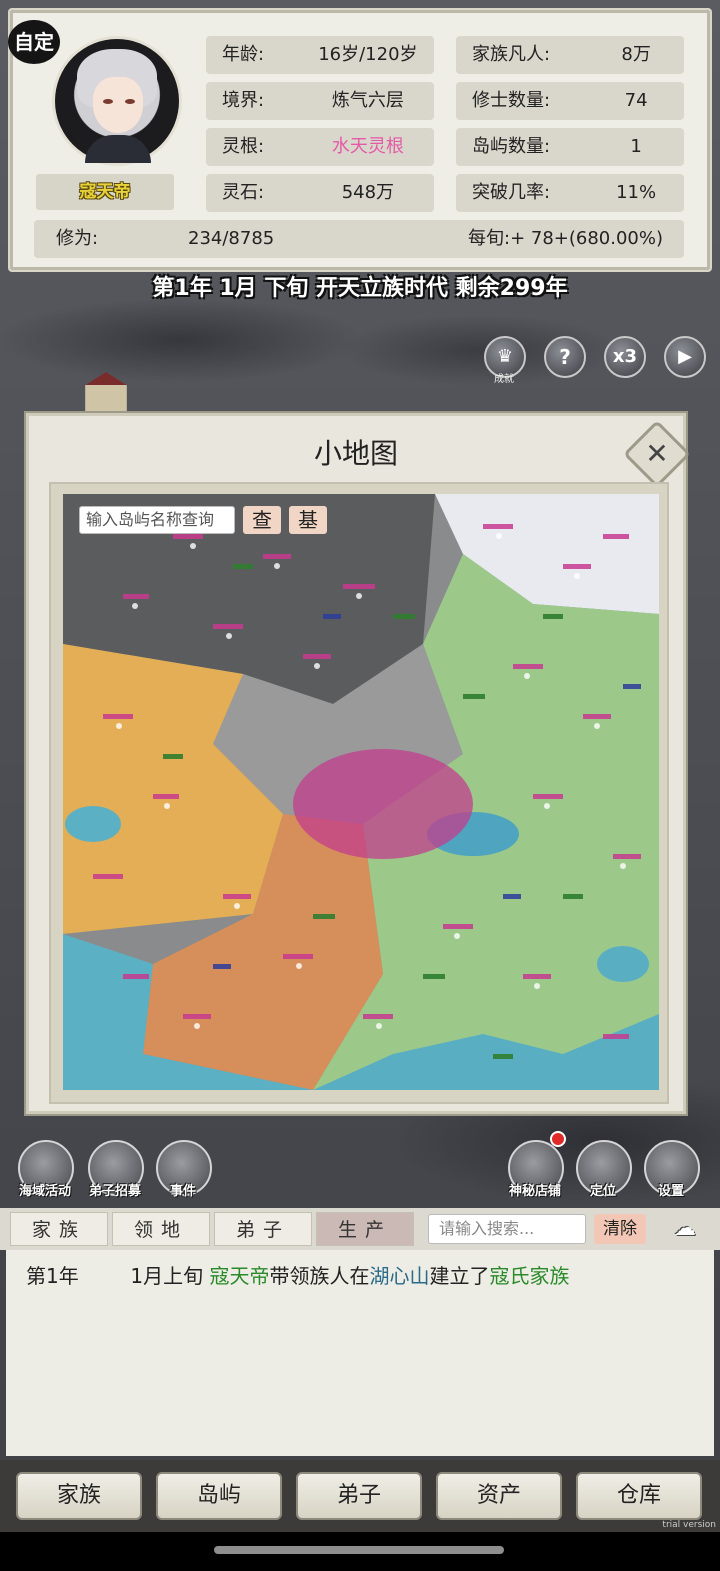 The width and height of the screenshot is (720, 1571). I want to click on home-indicator, so click(359, 1550).